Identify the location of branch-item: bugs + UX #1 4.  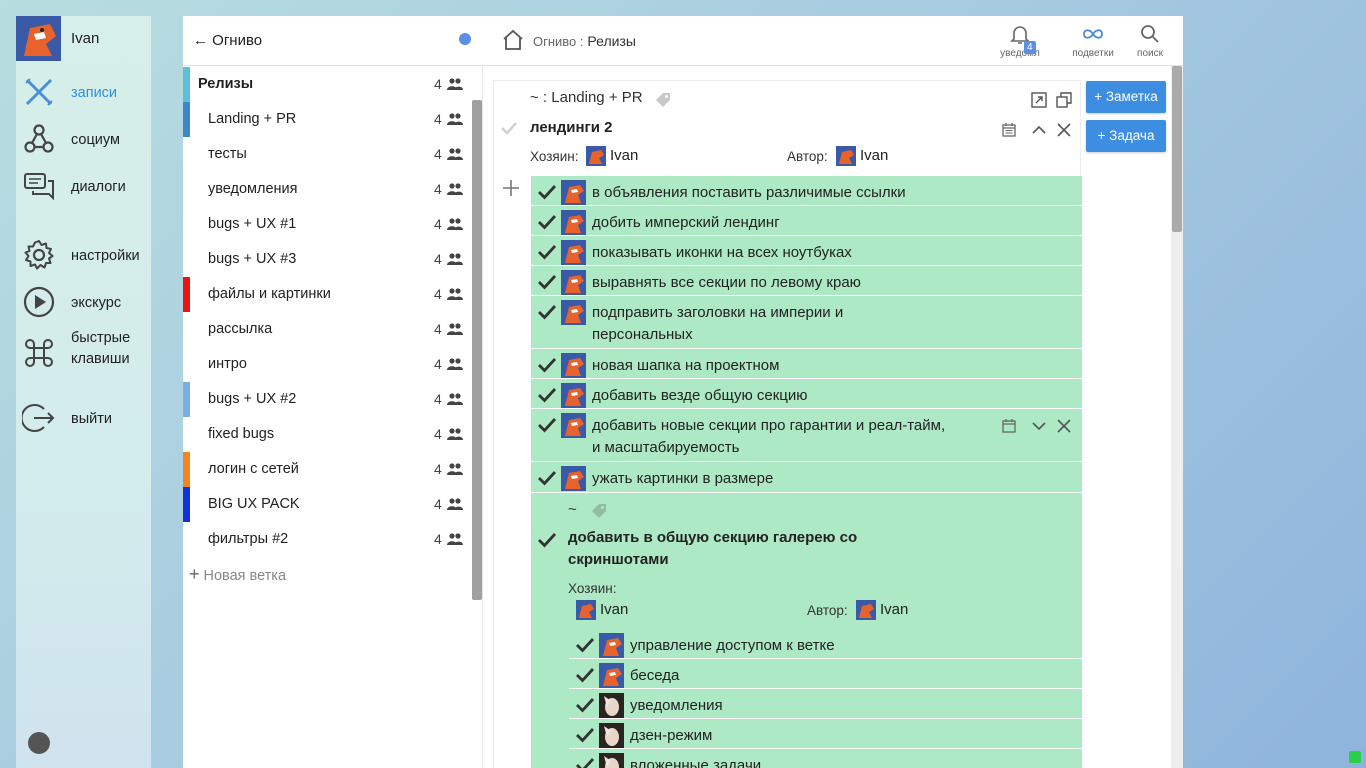
(328, 224).